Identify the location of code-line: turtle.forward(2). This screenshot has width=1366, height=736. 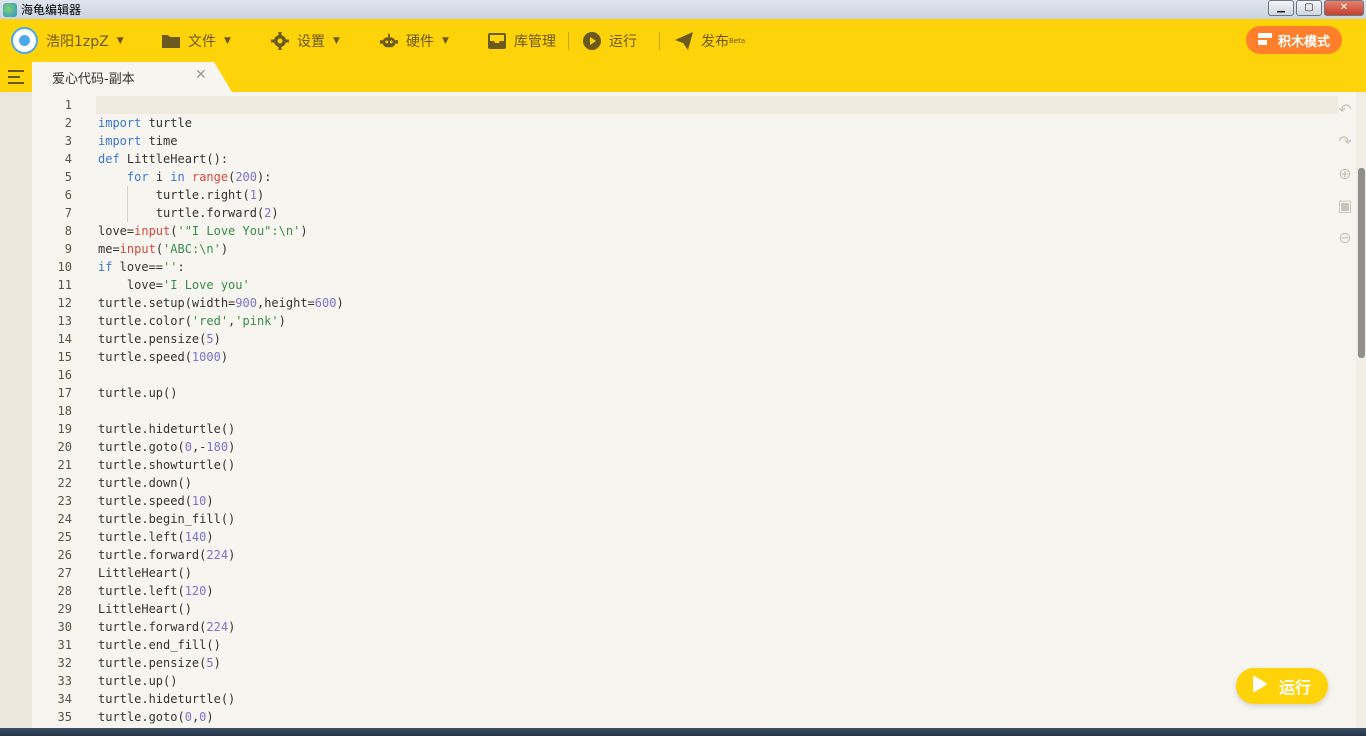
(718, 213).